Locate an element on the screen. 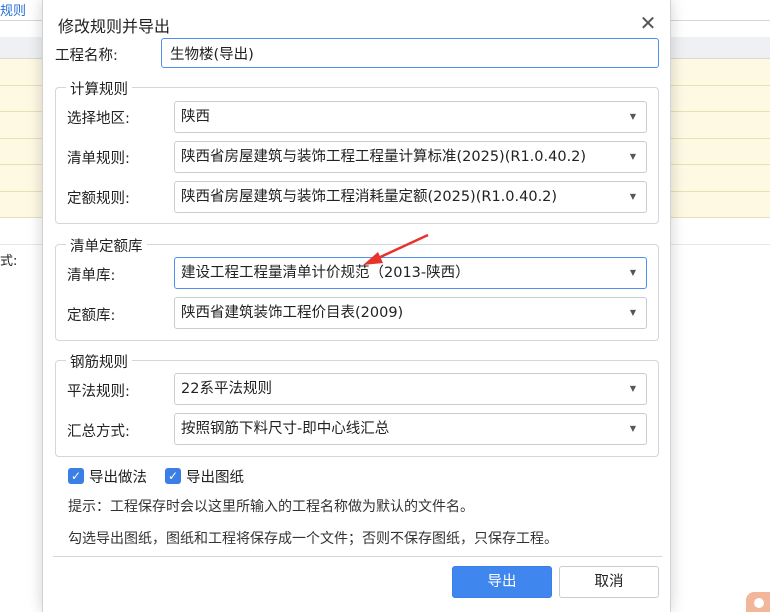 Image resolution: width=770 pixels, height=612 pixels. flat-rule-label: 平法规则: is located at coordinates (98, 392).